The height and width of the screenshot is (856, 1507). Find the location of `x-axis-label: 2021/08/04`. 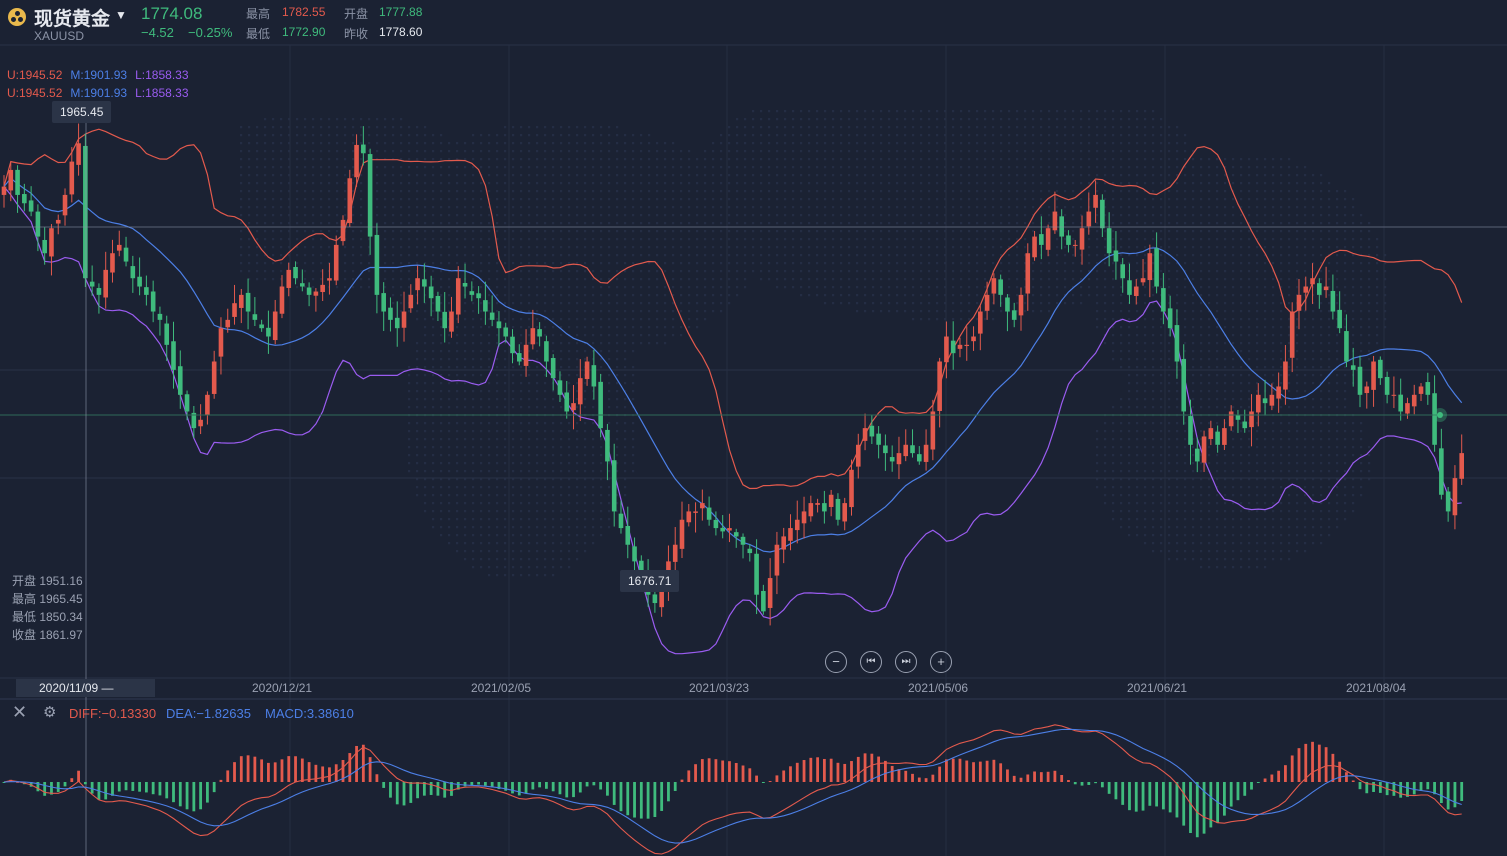

x-axis-label: 2021/08/04 is located at coordinates (1376, 688).